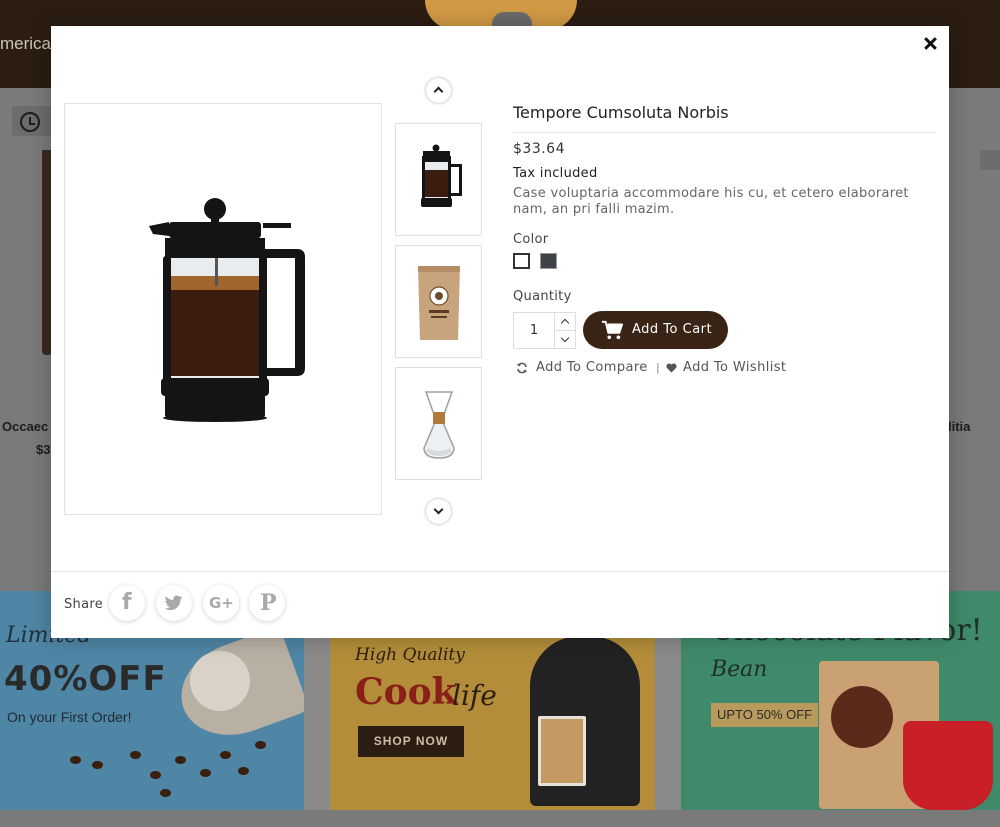 The width and height of the screenshot is (1000, 827). Describe the element at coordinates (612, 330) in the screenshot. I see `cart-icon` at that location.